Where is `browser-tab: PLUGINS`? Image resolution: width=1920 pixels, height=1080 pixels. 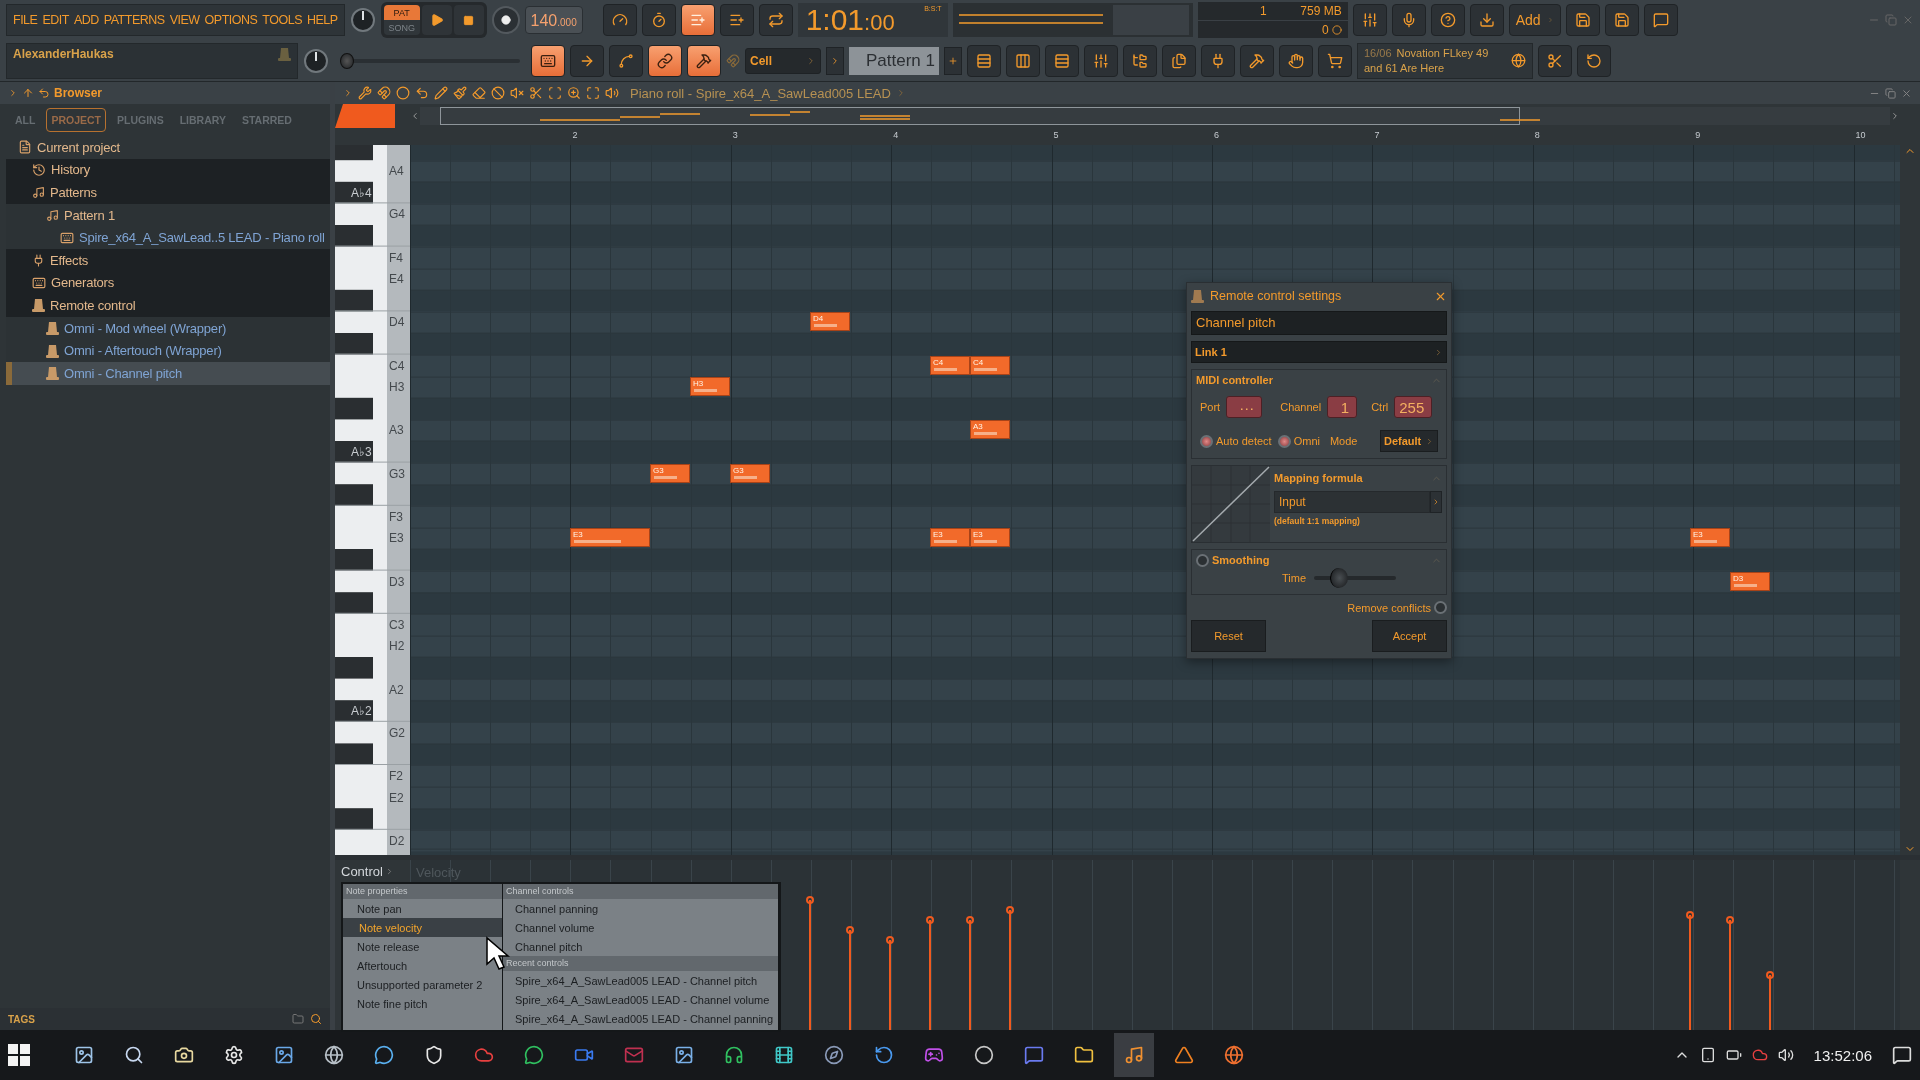 browser-tab: PLUGINS is located at coordinates (140, 120).